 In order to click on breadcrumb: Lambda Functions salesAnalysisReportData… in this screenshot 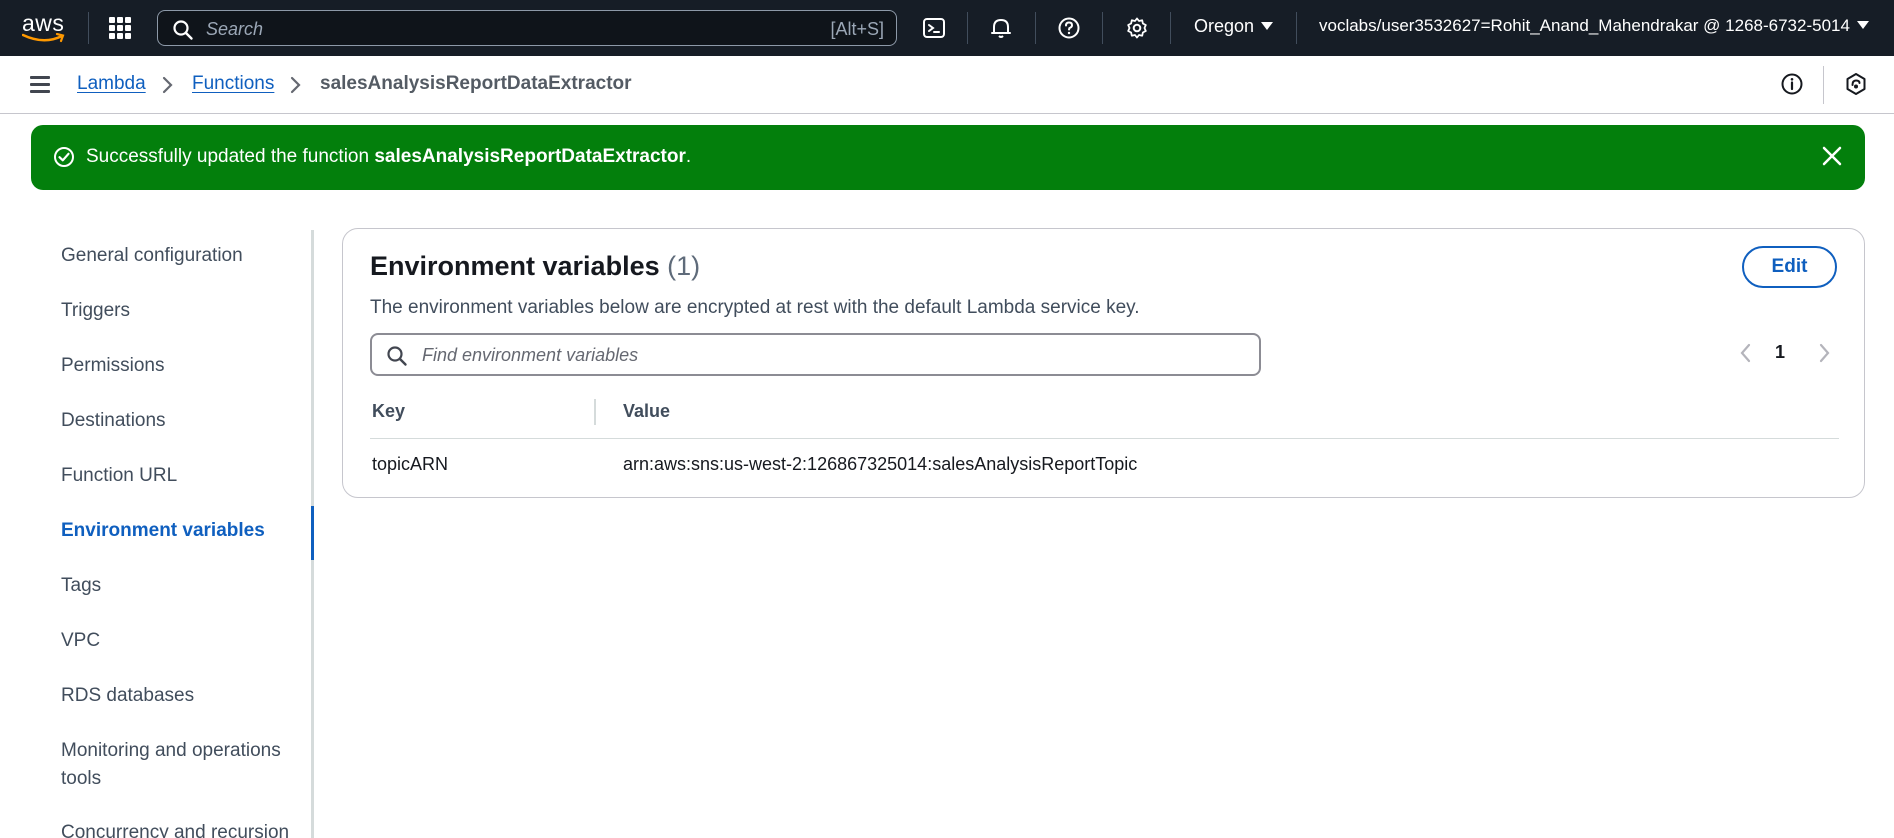, I will do `click(947, 85)`.